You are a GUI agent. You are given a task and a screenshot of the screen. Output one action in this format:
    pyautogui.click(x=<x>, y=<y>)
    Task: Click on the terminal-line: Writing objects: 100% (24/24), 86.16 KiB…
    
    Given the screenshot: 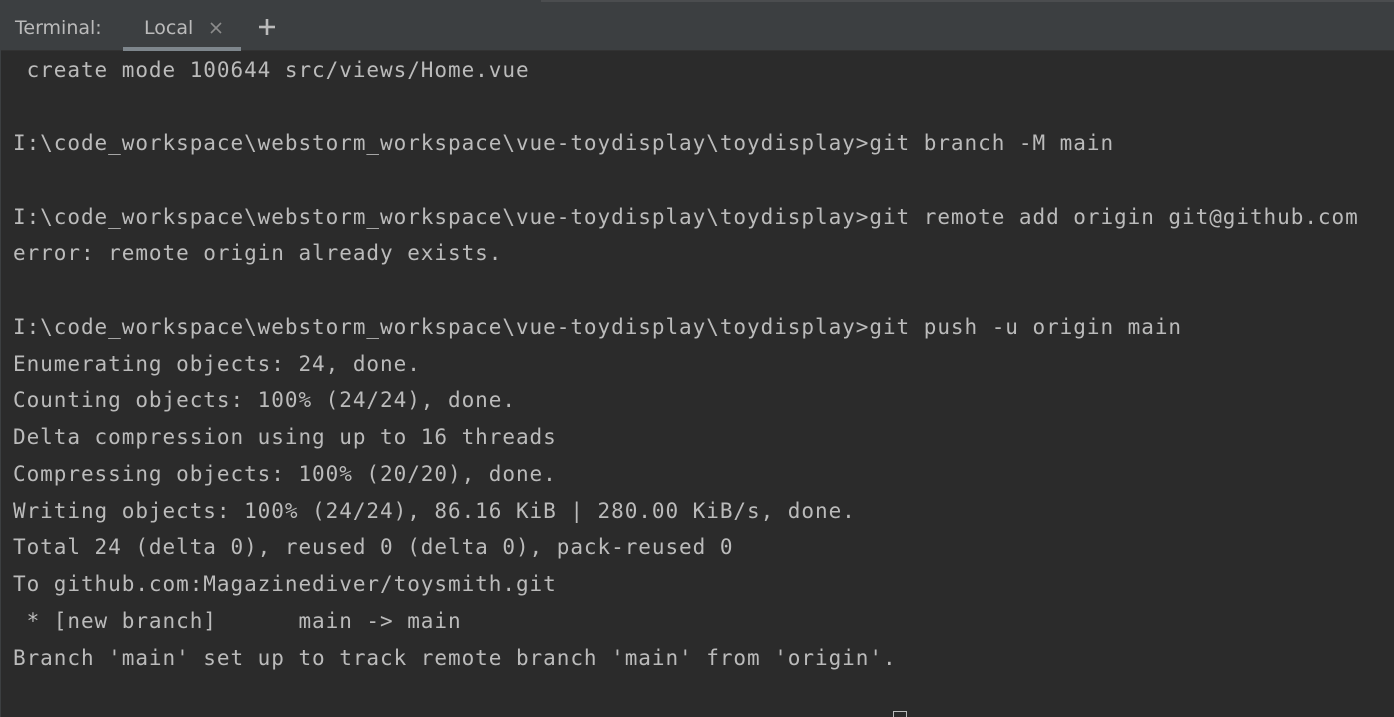 What is the action you would take?
    pyautogui.click(x=434, y=511)
    